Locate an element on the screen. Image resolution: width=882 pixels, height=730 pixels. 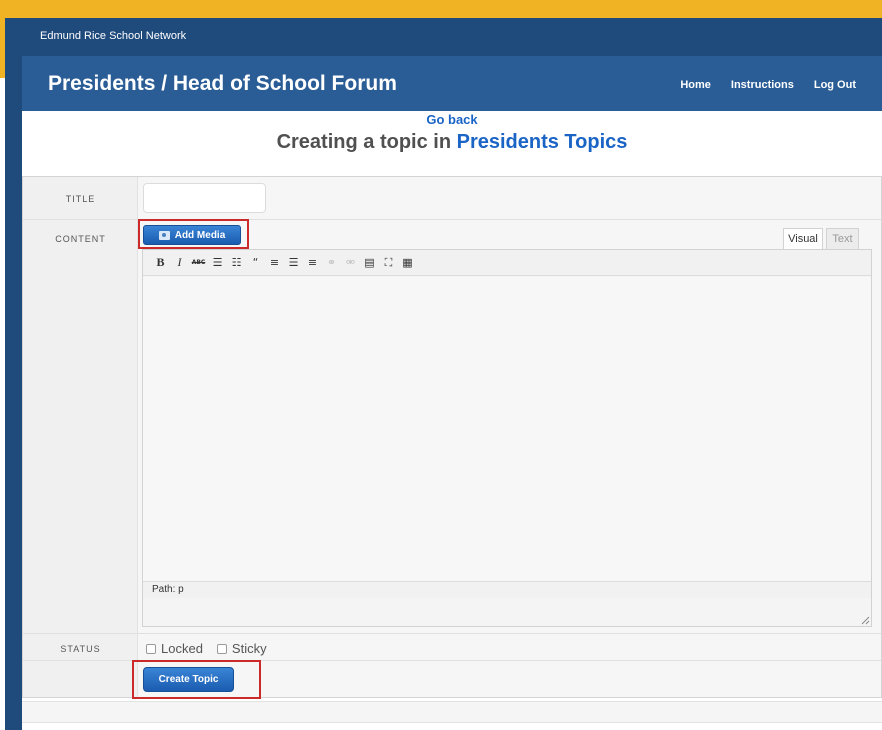
title-input is located at coordinates (204, 198).